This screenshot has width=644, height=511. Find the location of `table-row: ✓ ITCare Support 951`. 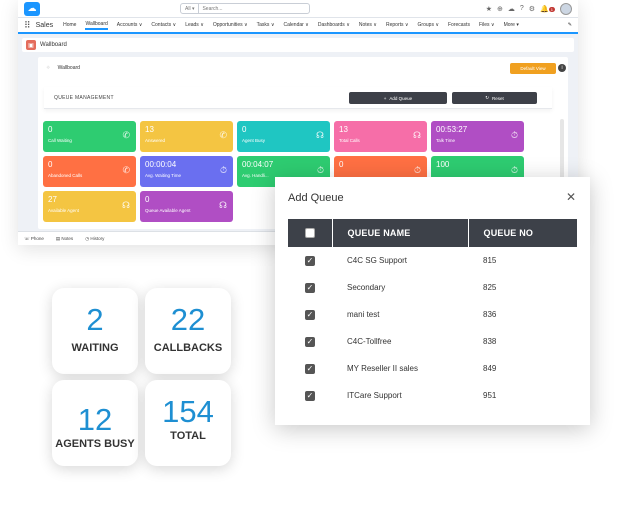

table-row: ✓ ITCare Support 951 is located at coordinates (432, 395).